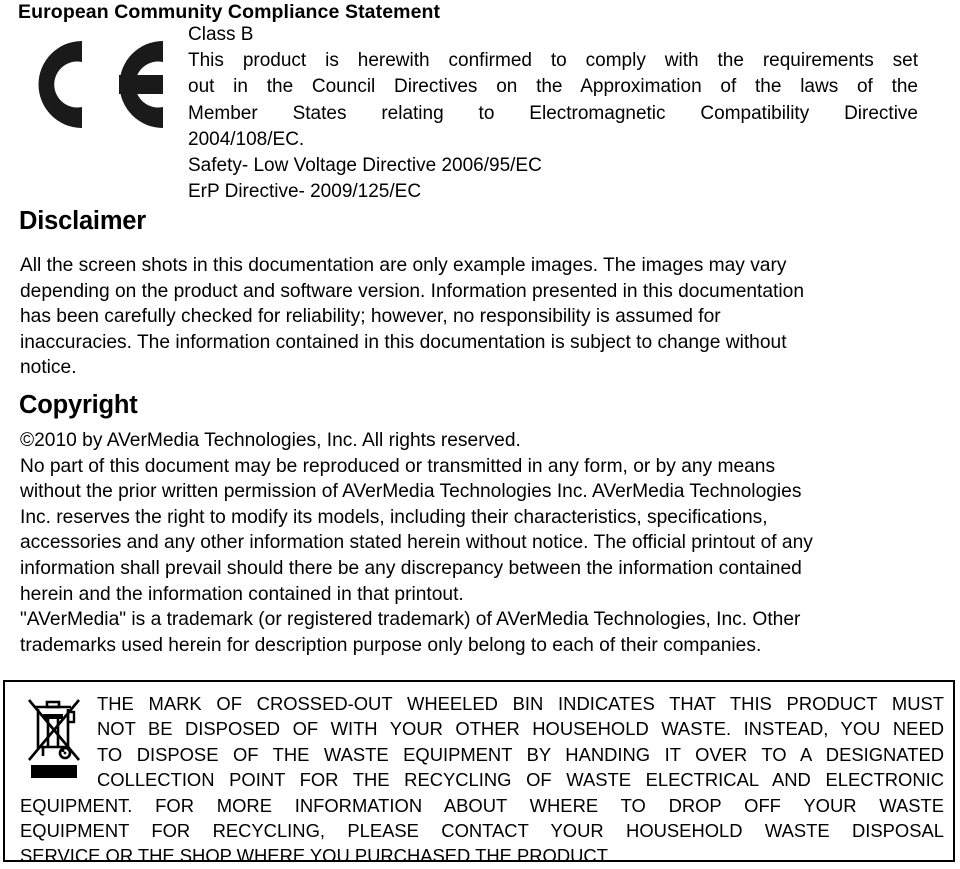  I want to click on ec-statement-line-4: 2004/108/EC., so click(246, 139).